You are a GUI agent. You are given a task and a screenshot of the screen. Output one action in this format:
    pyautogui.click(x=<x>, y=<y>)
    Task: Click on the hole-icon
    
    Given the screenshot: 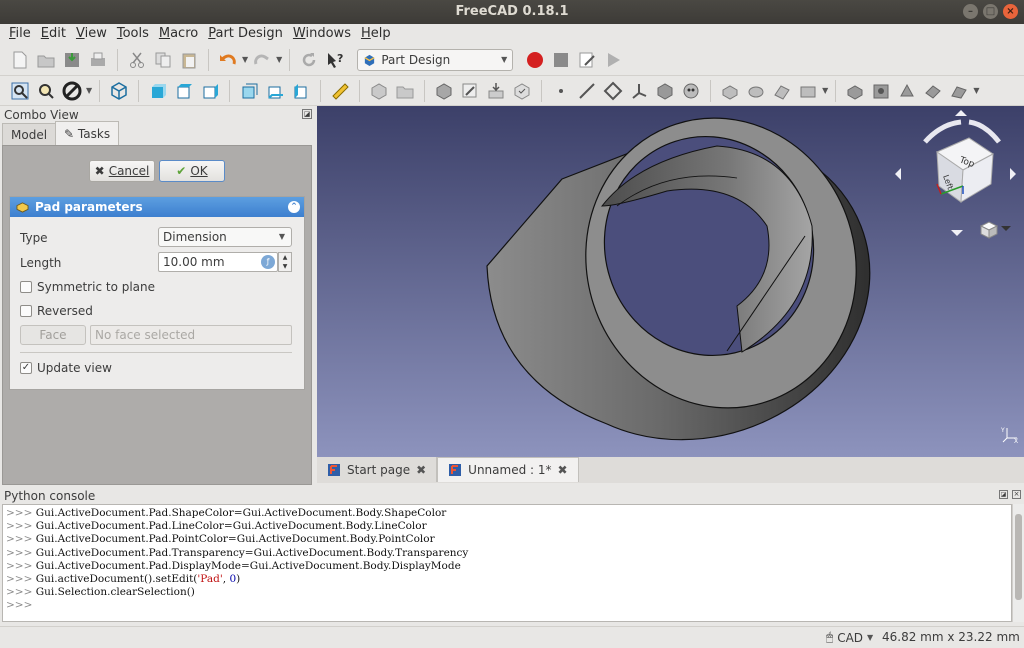 What is the action you would take?
    pyautogui.click(x=881, y=91)
    